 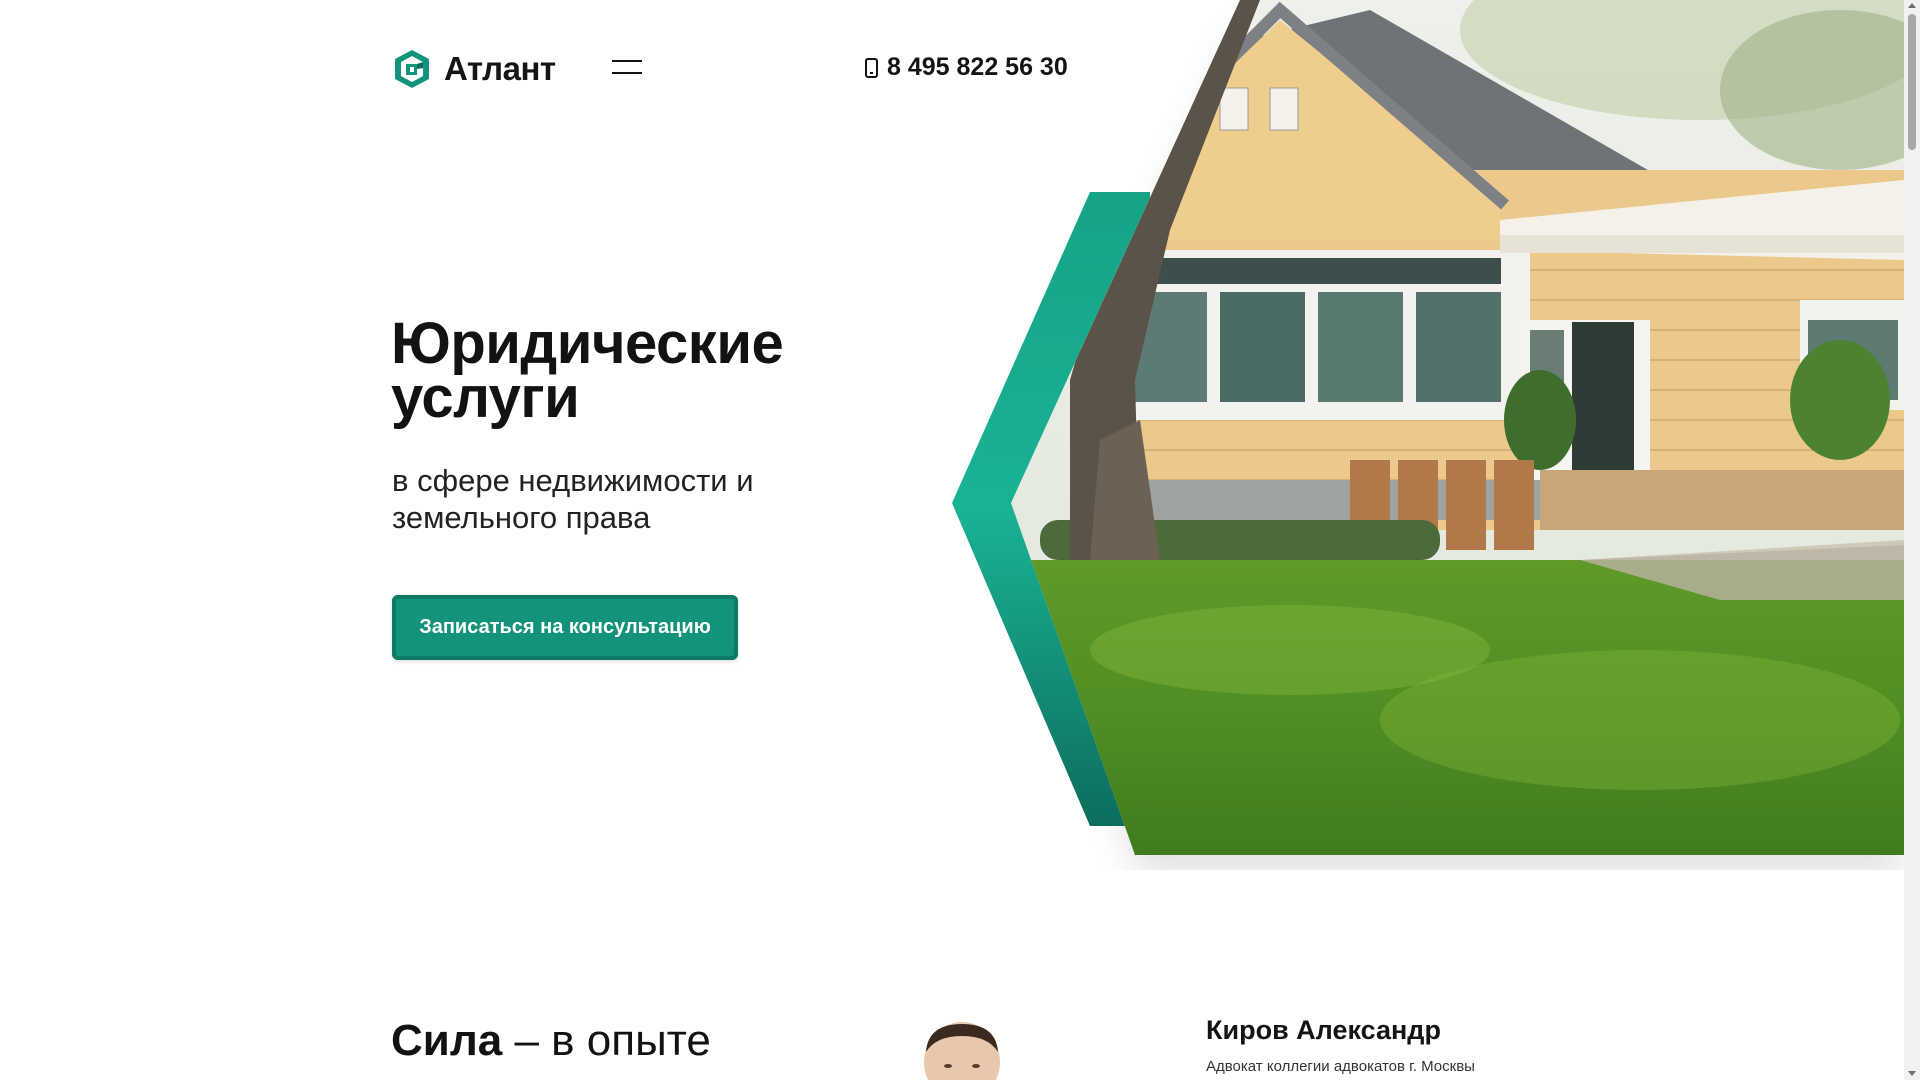 What do you see at coordinates (1912, 5) in the screenshot?
I see `scroll-up-arrow-icon` at bounding box center [1912, 5].